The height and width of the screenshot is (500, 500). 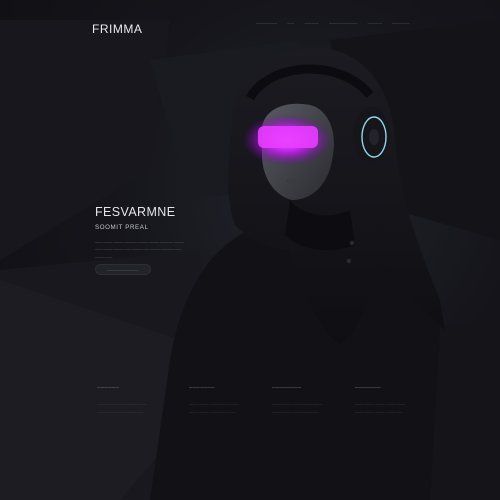 What do you see at coordinates (287, 387) in the screenshot?
I see `feature-heading: ————————` at bounding box center [287, 387].